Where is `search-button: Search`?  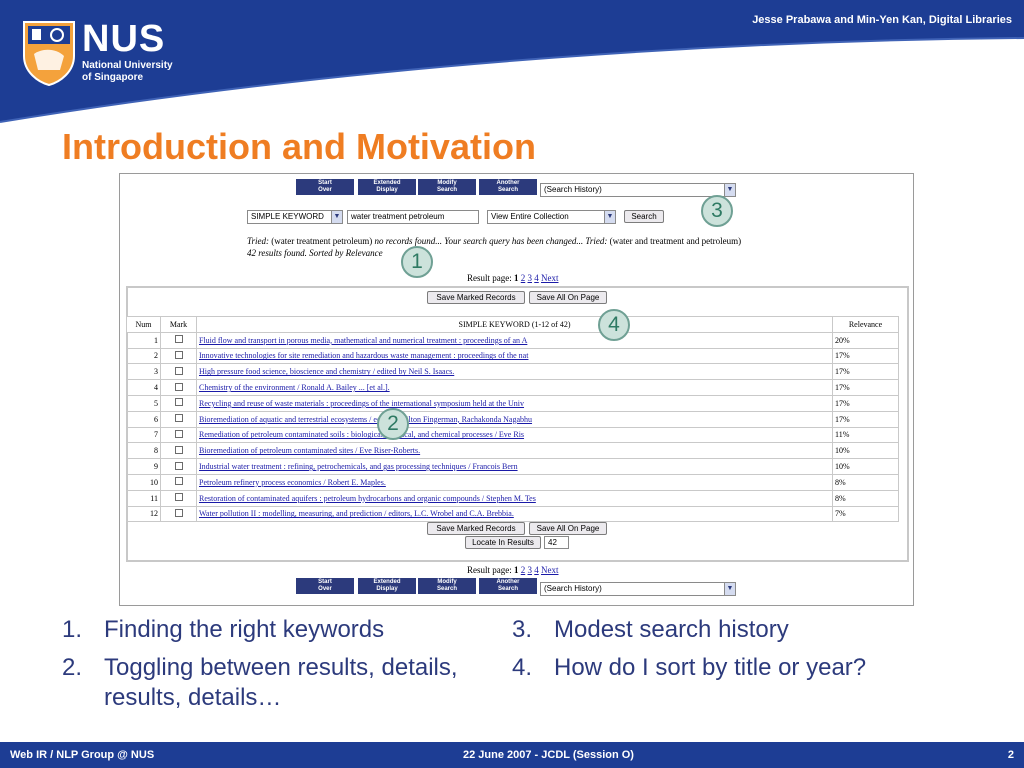
search-button: Search is located at coordinates (644, 216).